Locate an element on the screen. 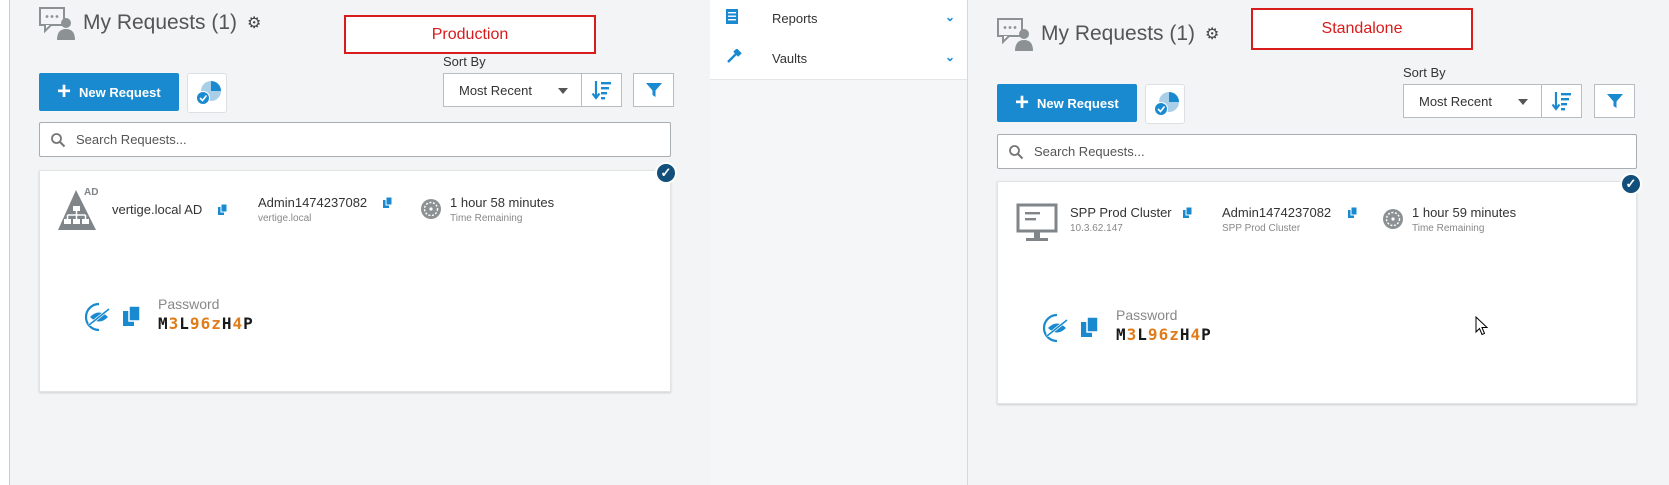 Image resolution: width=1669 pixels, height=485 pixels. asset-name: SPP Prod Cluster is located at coordinates (1121, 212).